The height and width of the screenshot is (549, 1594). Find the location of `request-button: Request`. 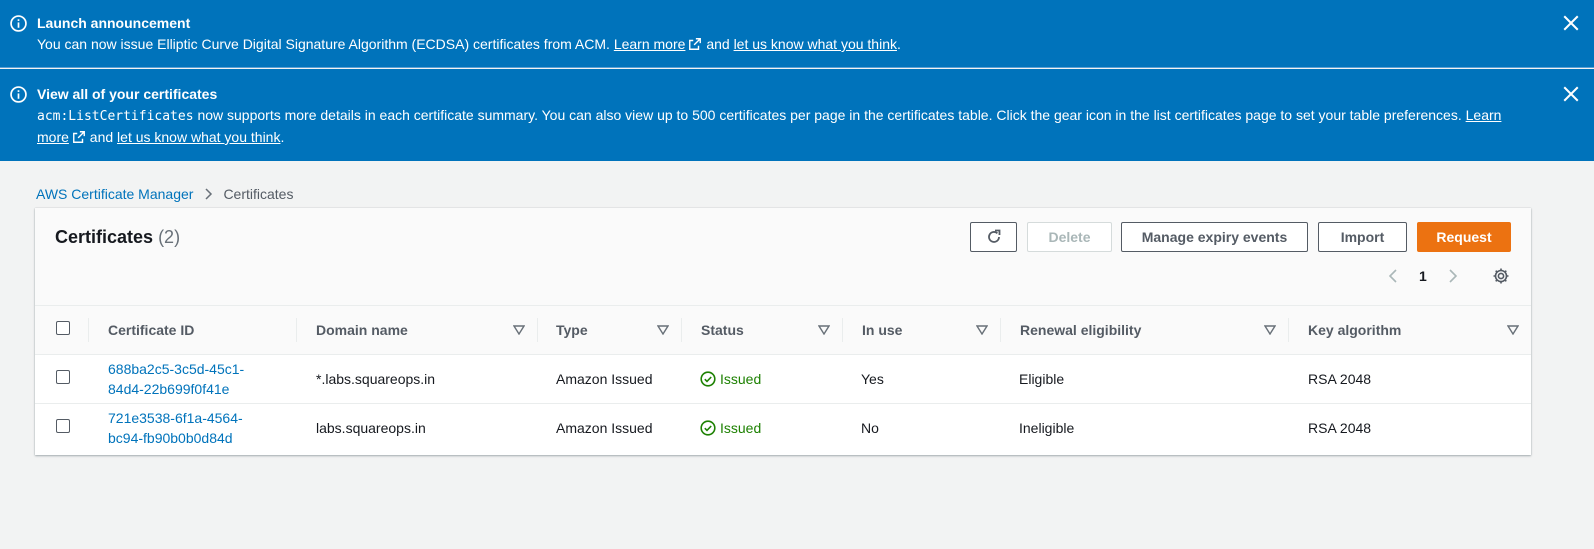

request-button: Request is located at coordinates (1464, 237).